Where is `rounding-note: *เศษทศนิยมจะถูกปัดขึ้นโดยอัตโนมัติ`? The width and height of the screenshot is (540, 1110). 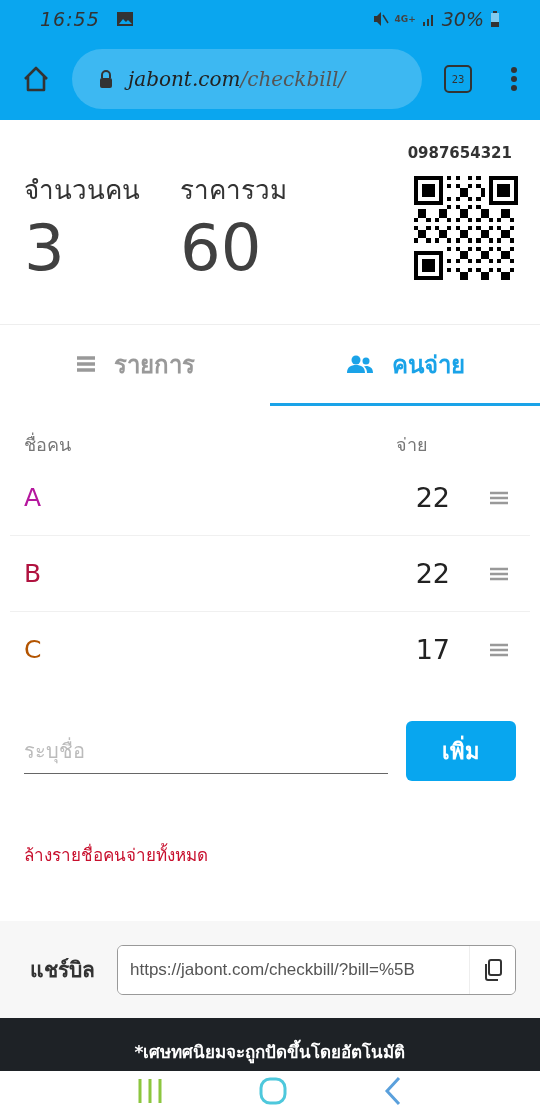
rounding-note: *เศษทศนิยมจะถูกปัดขึ้นโดยอัตโนมัติ is located at coordinates (270, 1051).